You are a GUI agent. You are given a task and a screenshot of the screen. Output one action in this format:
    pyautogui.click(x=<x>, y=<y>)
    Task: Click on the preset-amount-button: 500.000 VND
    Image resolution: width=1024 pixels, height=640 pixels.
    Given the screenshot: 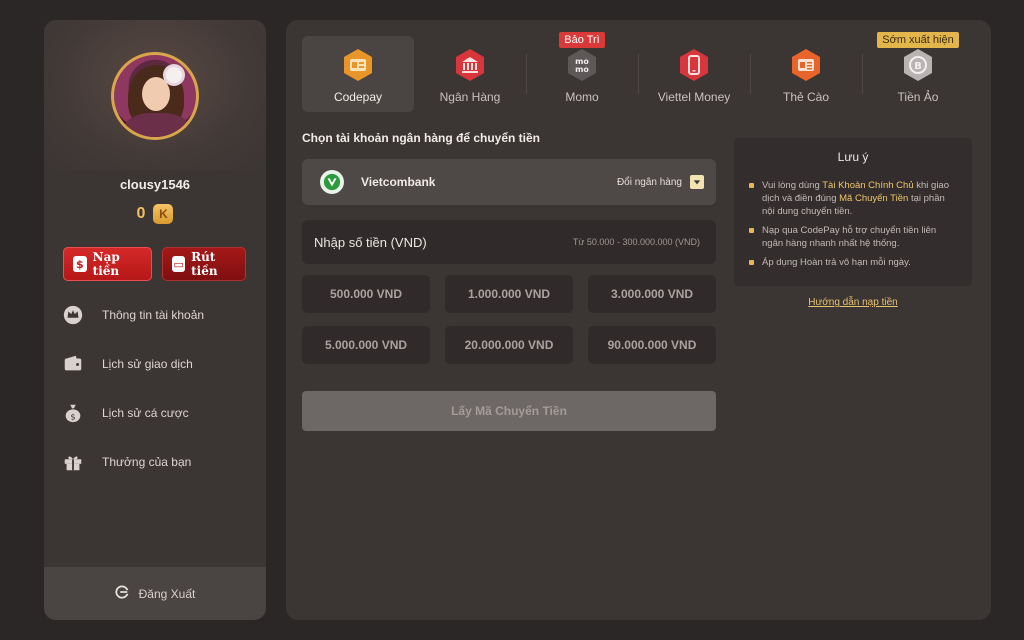 What is the action you would take?
    pyautogui.click(x=366, y=294)
    